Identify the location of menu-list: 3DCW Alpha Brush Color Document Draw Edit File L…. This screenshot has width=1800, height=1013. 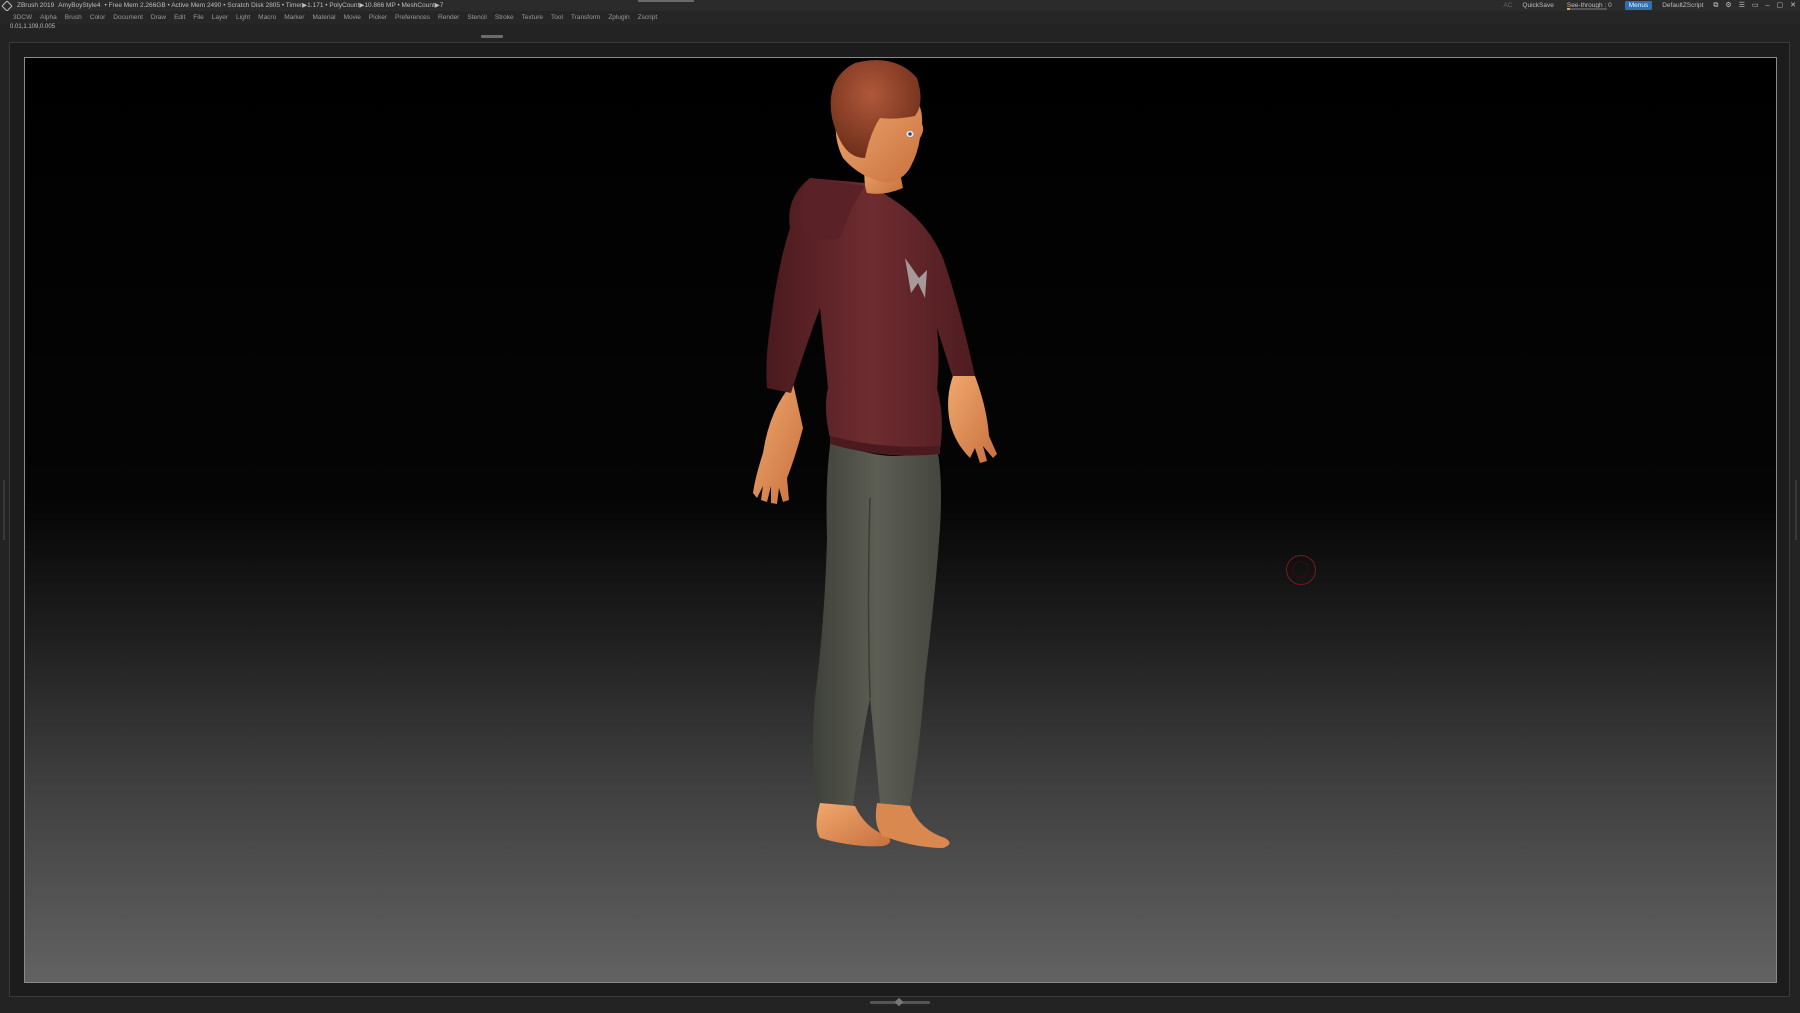
(900, 17).